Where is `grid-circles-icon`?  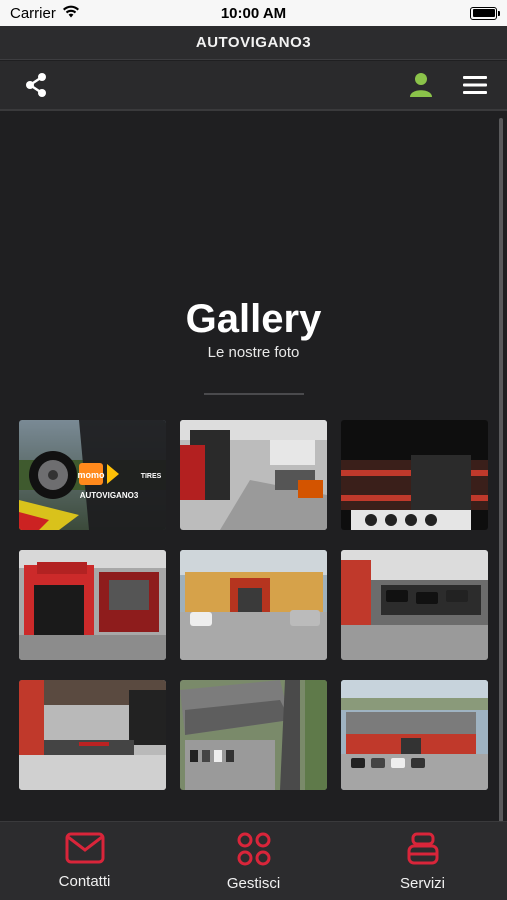 grid-circles-icon is located at coordinates (254, 851).